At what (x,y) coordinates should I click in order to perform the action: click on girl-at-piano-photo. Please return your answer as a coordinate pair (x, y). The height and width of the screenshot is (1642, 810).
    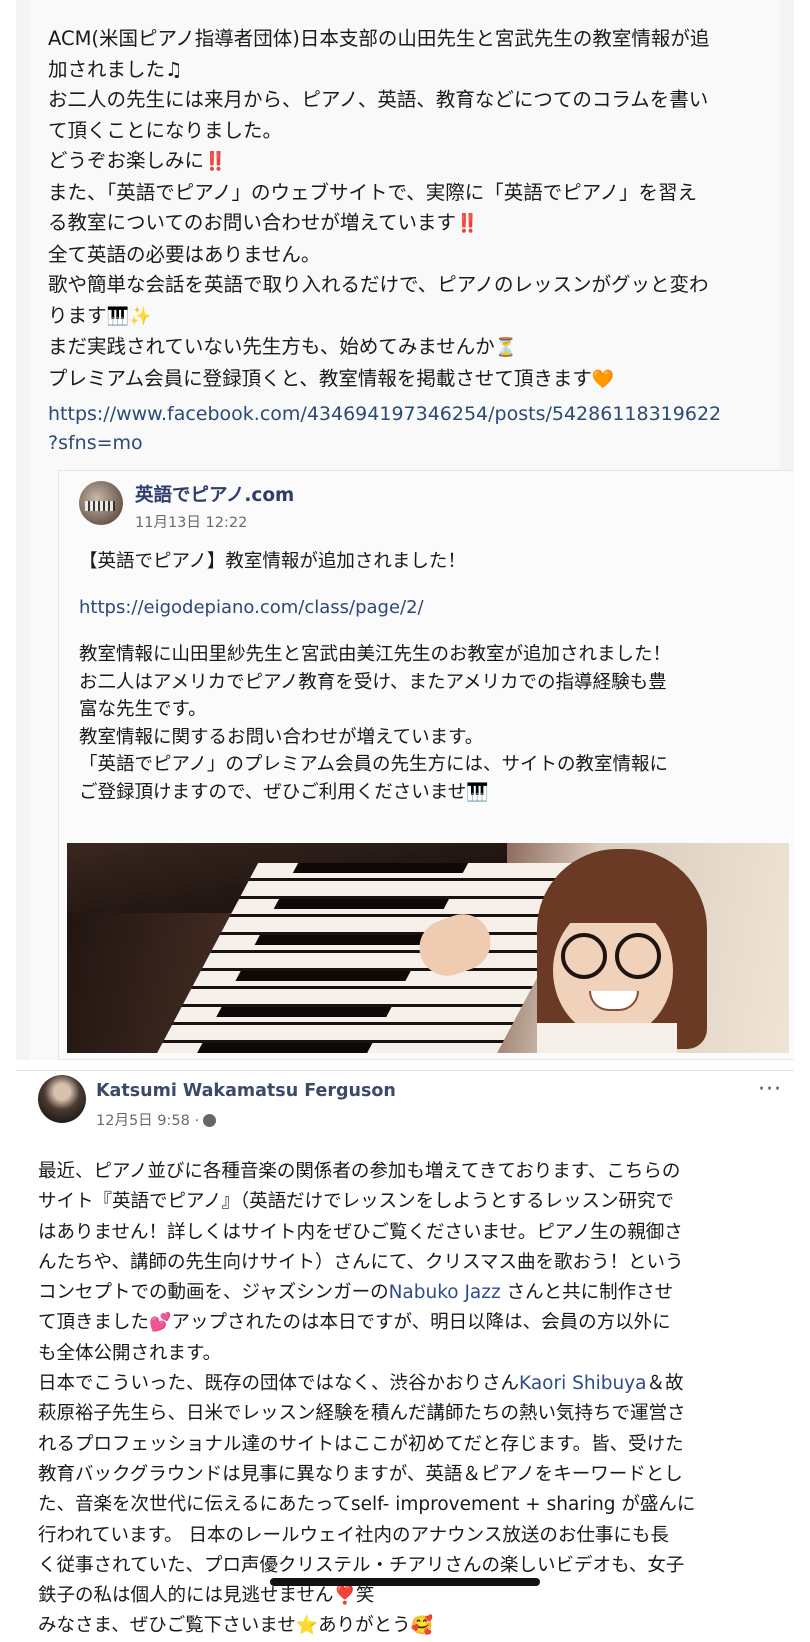
    Looking at the image, I should click on (428, 948).